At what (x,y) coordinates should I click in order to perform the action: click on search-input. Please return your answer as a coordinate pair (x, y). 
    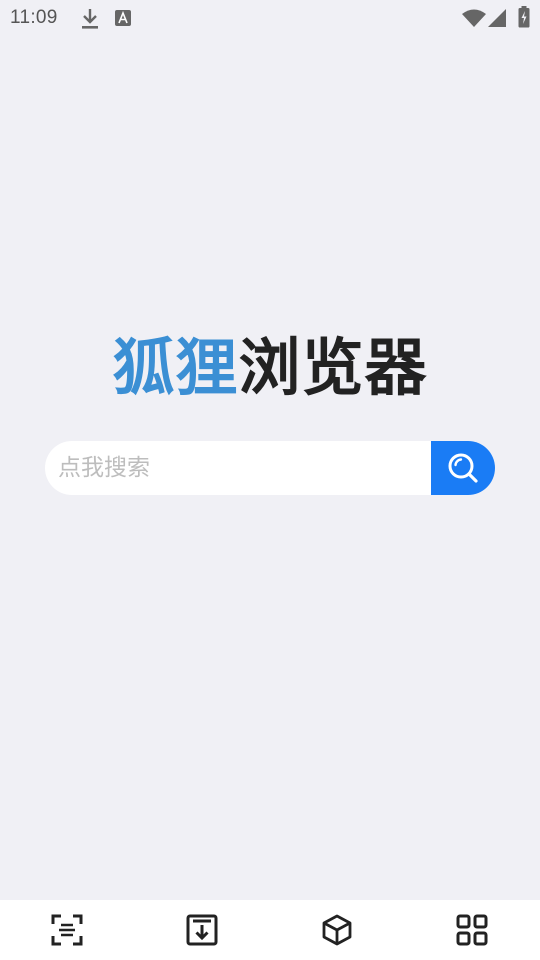
    Looking at the image, I should click on (238, 468).